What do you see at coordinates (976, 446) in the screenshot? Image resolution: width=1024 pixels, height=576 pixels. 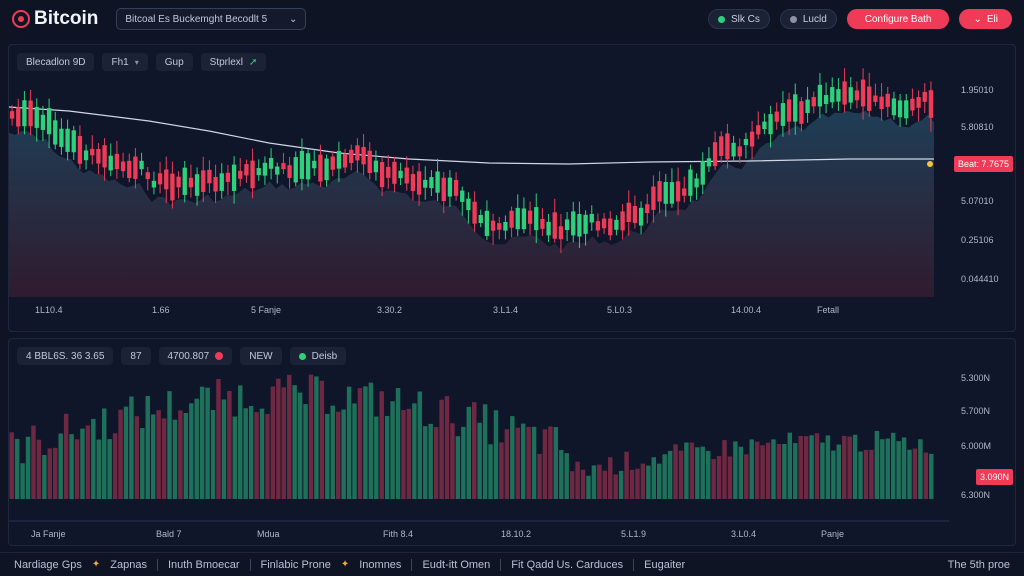 I see `volume-axis-label: 6.000M` at bounding box center [976, 446].